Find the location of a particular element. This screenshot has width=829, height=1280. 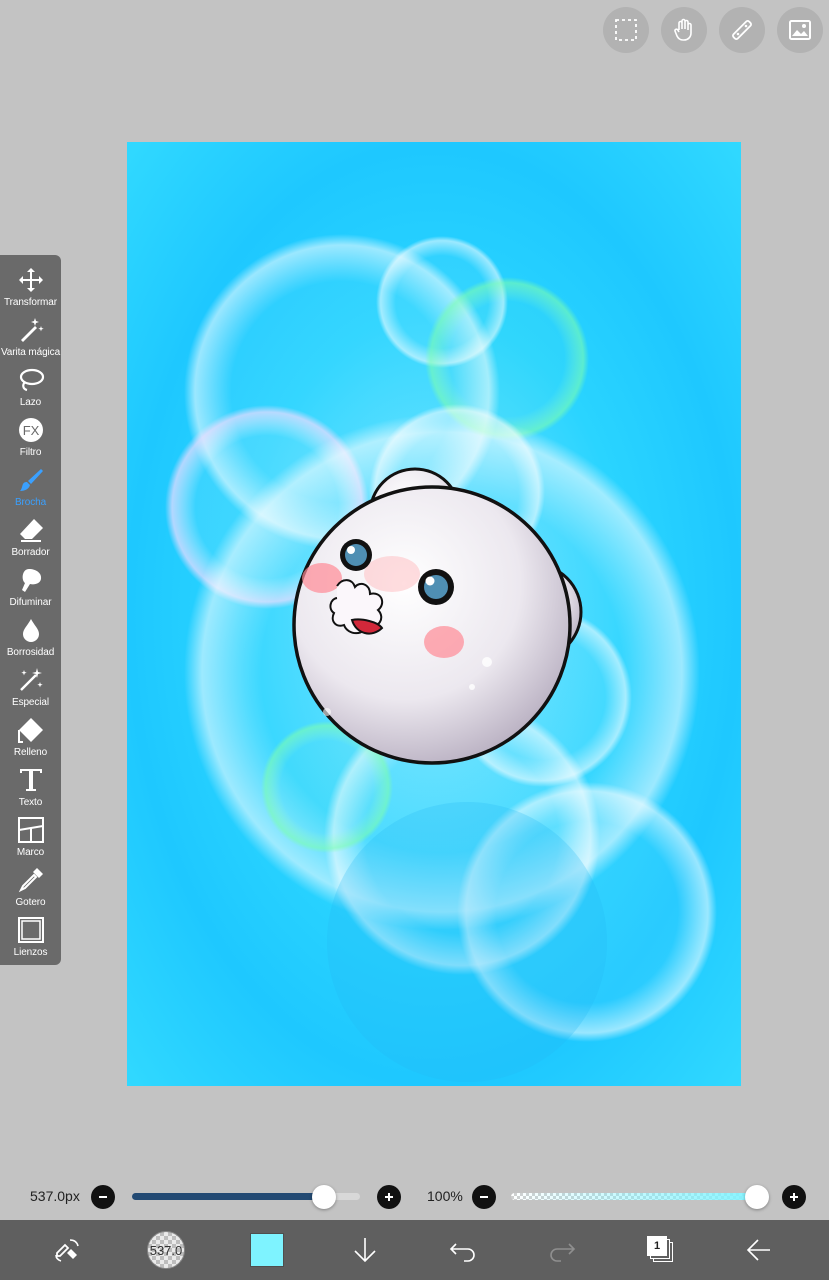

brush-preview-size: 537.0 is located at coordinates (166, 1250).